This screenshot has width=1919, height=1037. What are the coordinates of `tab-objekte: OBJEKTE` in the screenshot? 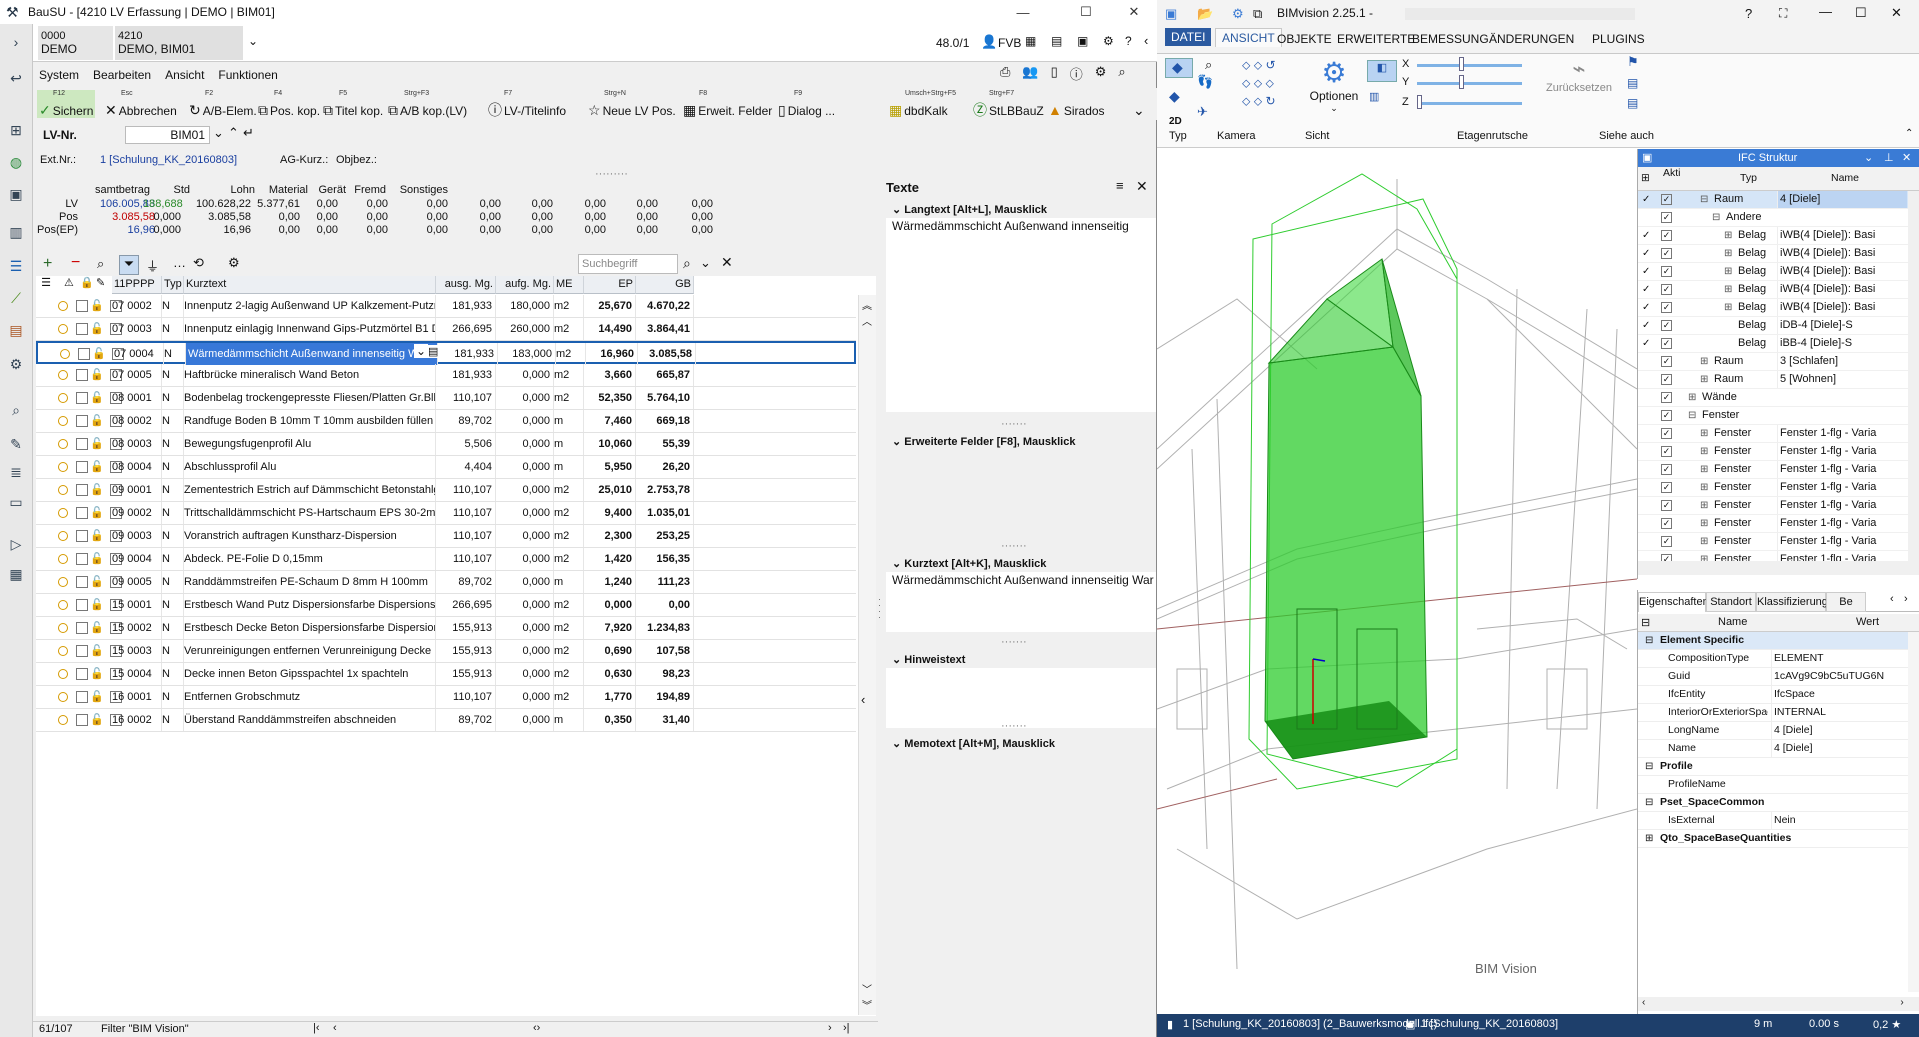 It's located at (1304, 39).